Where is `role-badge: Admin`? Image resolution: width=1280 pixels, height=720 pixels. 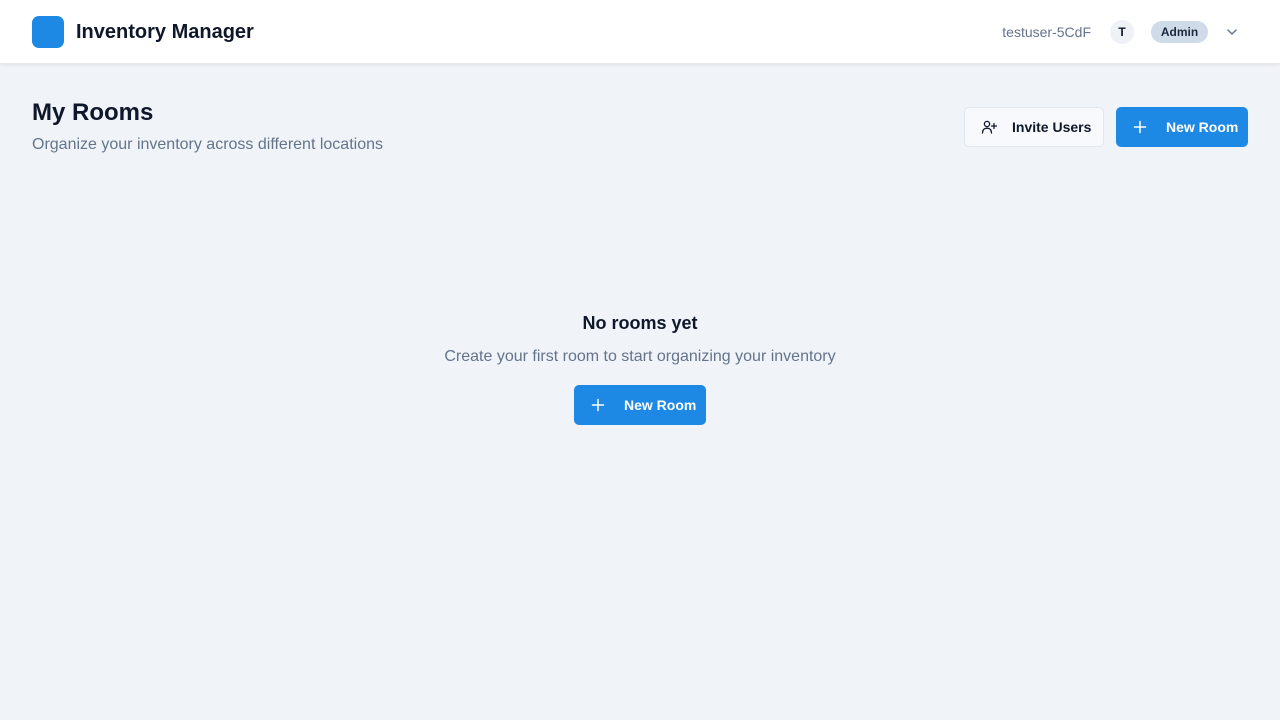
role-badge: Admin is located at coordinates (1179, 32).